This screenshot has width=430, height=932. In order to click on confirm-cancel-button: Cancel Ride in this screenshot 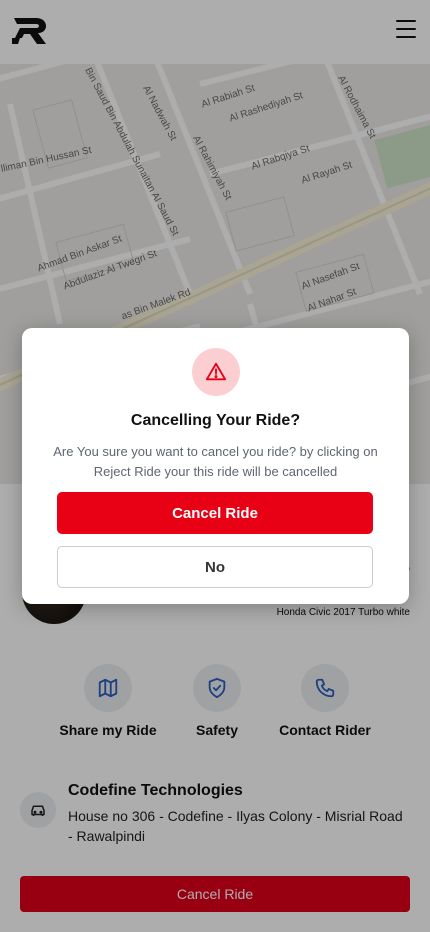, I will do `click(215, 513)`.